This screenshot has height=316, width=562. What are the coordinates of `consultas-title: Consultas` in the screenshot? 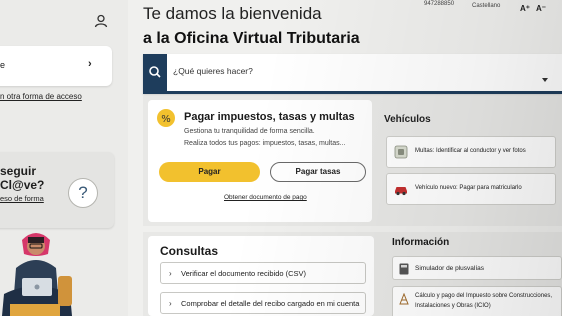 It's located at (189, 251).